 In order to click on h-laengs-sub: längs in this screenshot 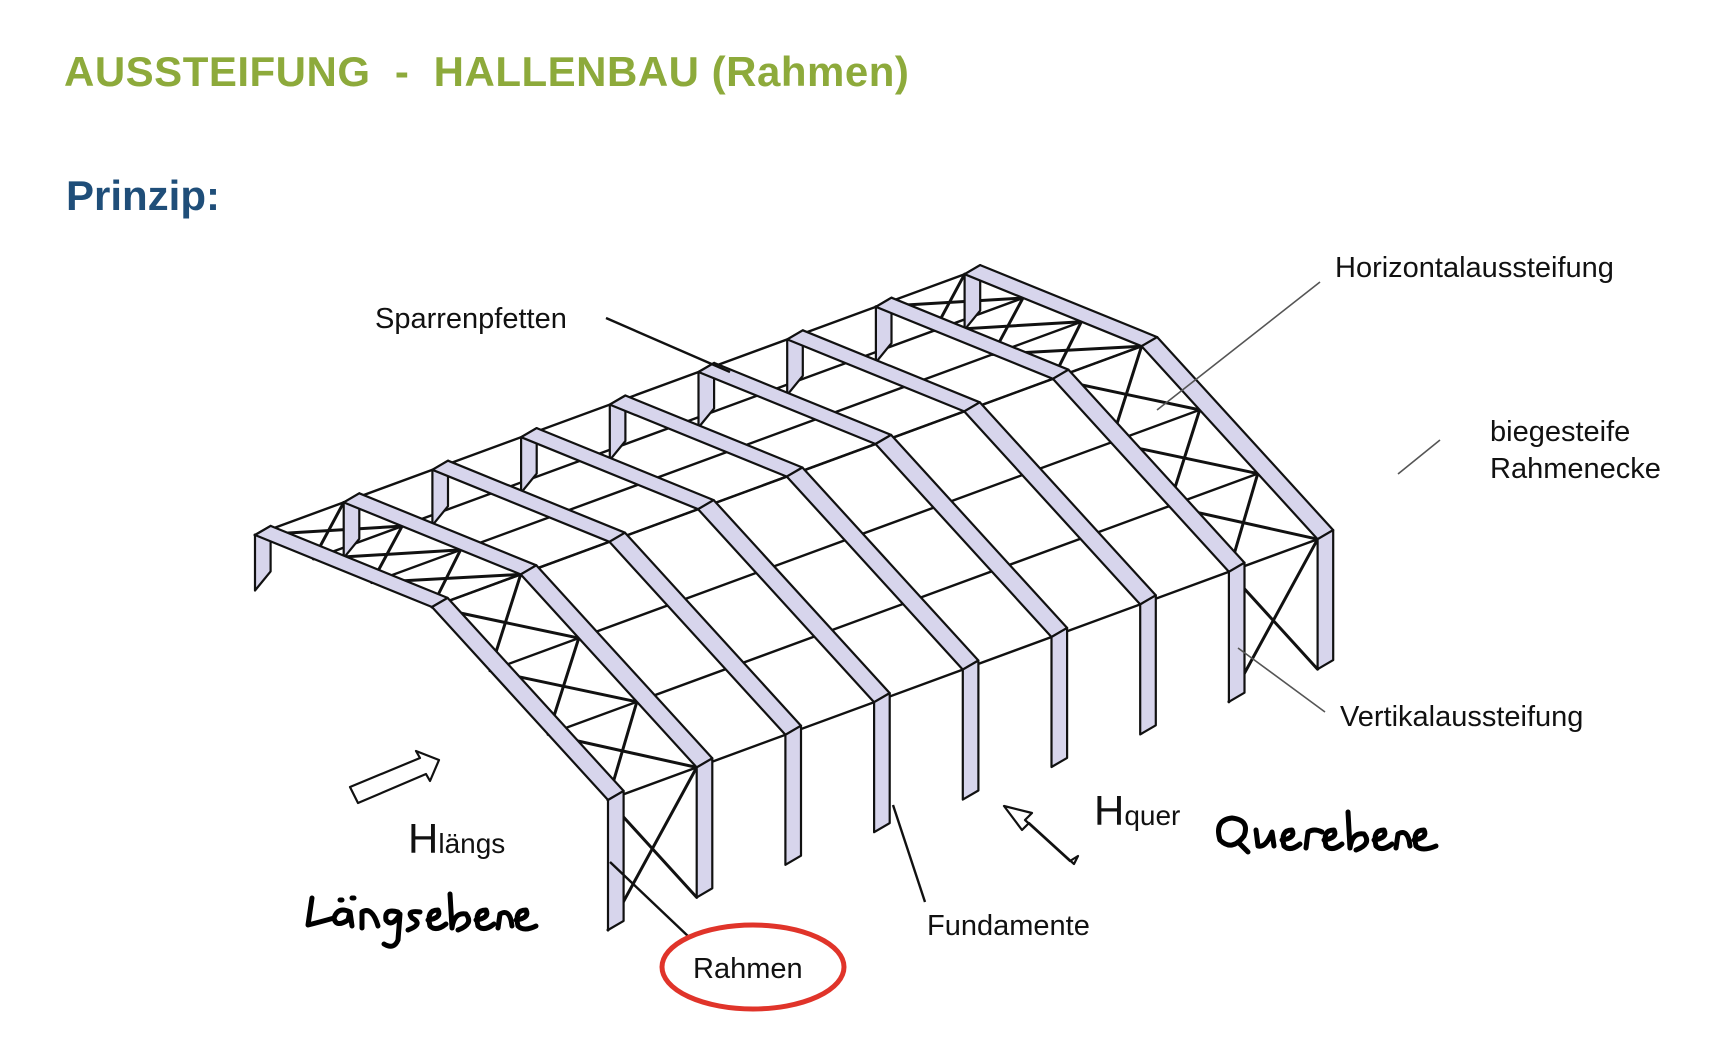, I will do `click(471, 843)`.